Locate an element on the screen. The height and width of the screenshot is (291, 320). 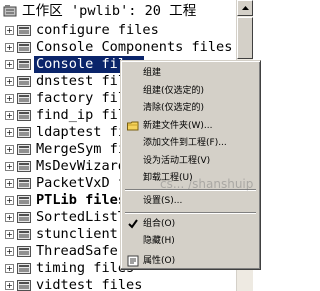
scroll-thumb is located at coordinates (245, 38).